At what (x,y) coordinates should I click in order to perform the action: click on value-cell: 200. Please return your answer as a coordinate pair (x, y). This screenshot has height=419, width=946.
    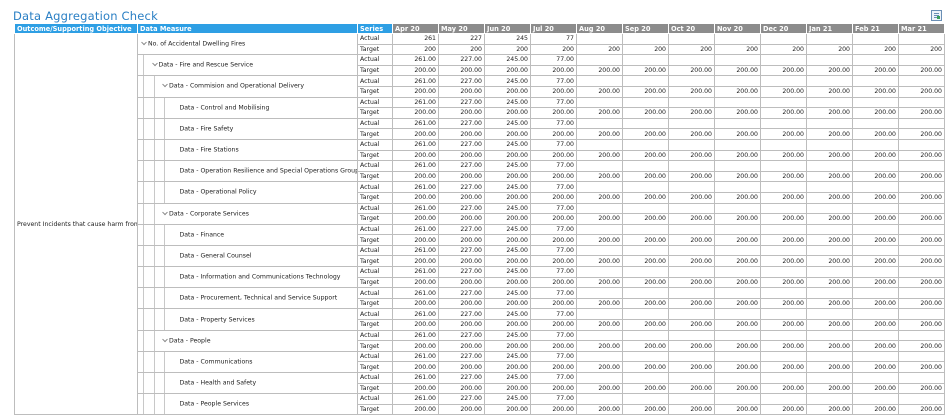
    Looking at the image, I should click on (461, 49).